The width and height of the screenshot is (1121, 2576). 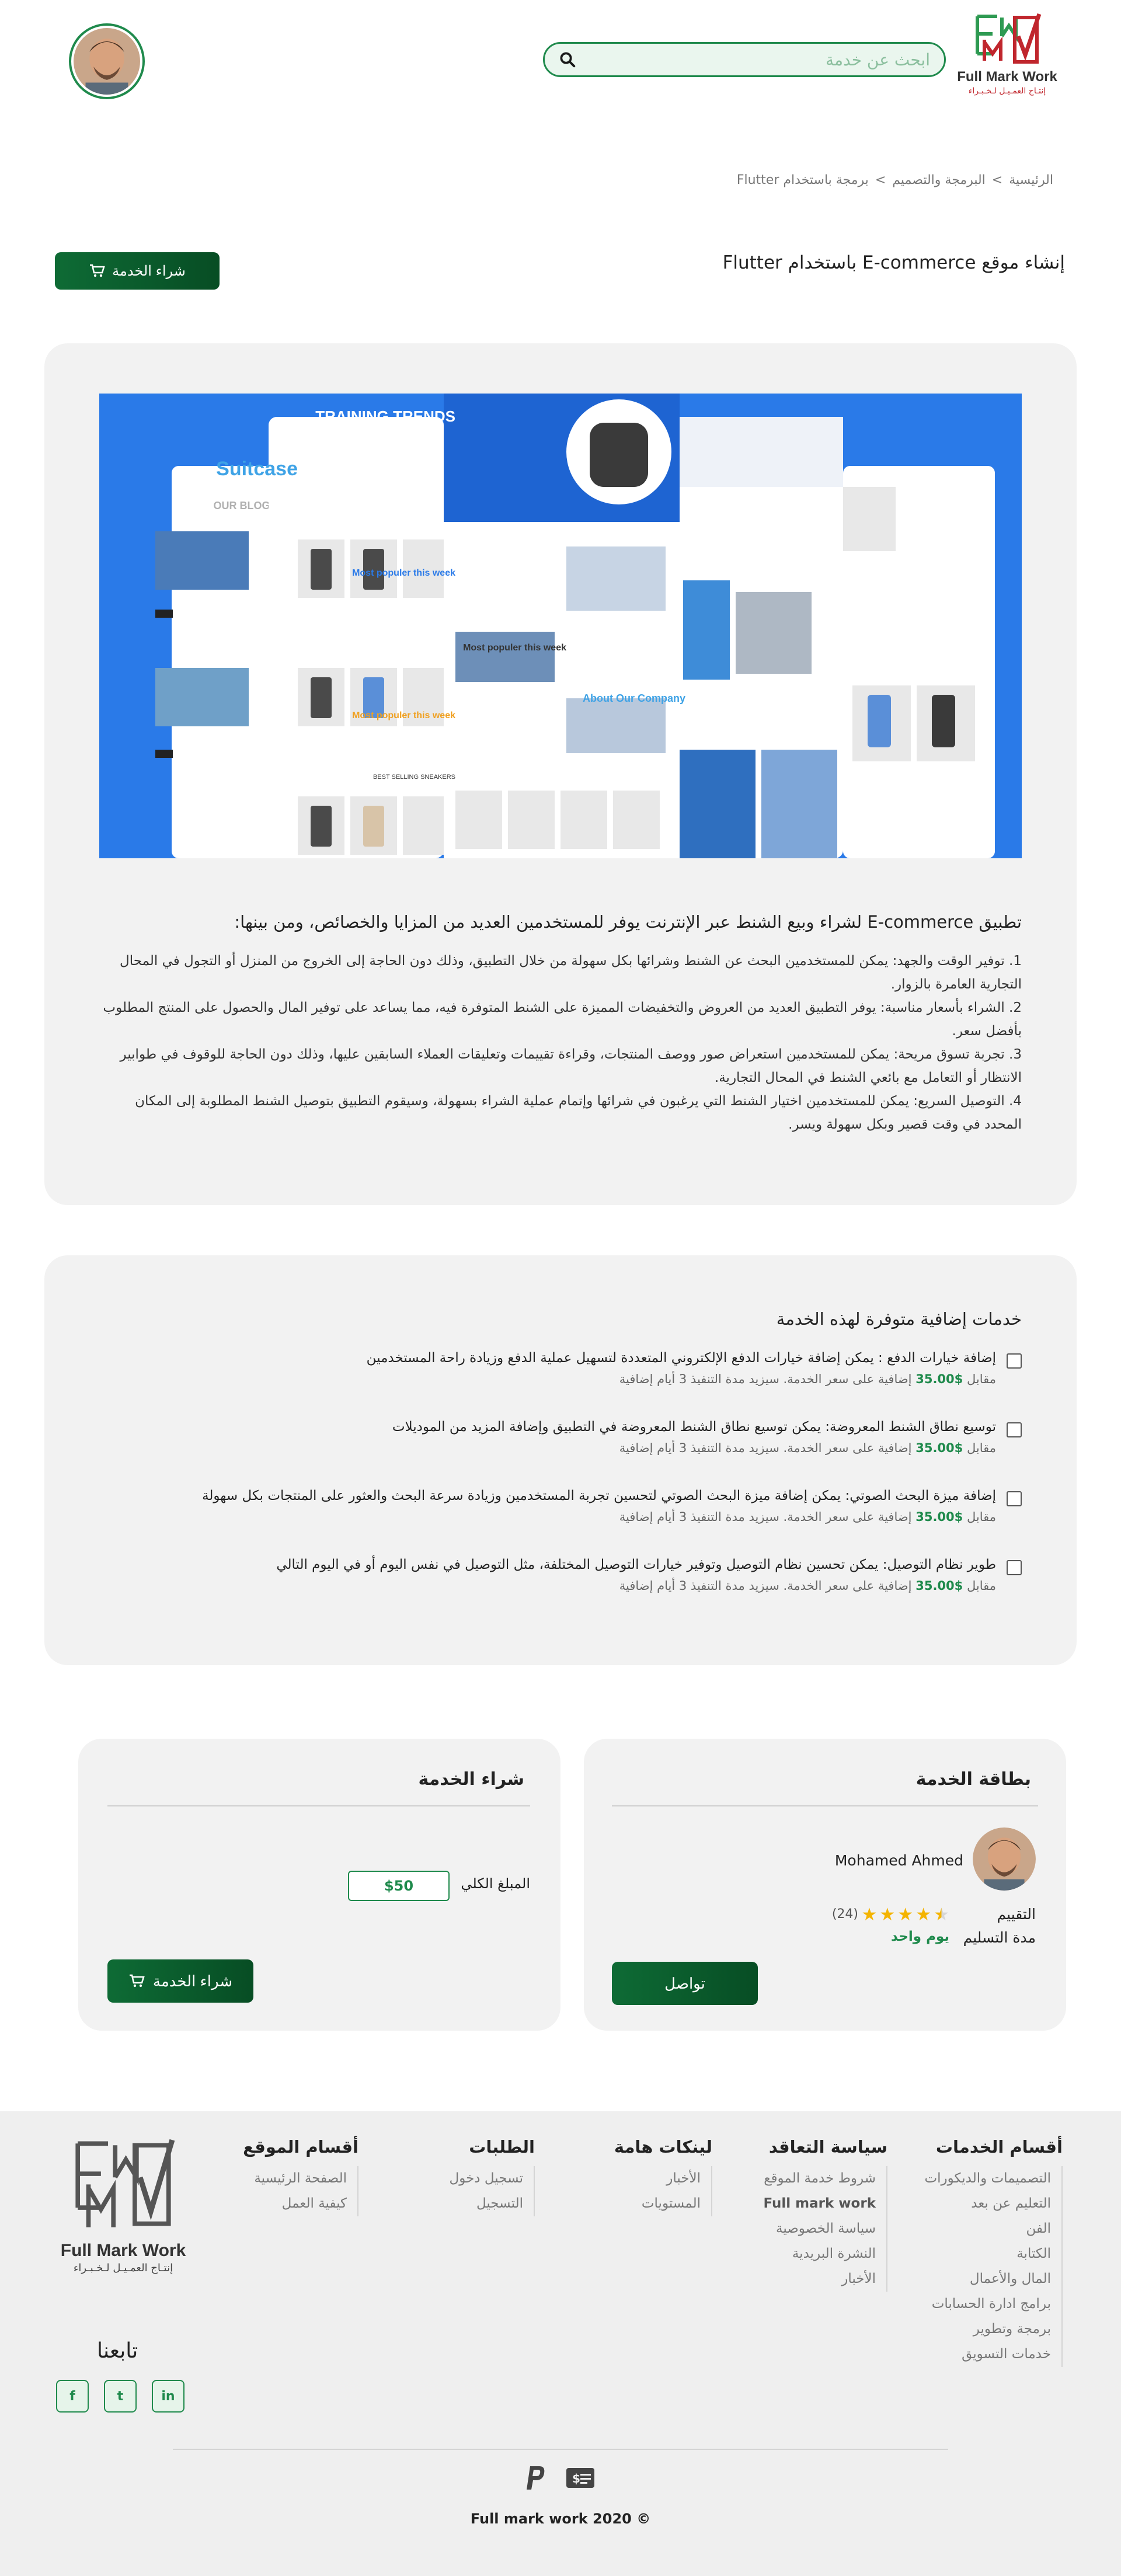 I want to click on mockup-about: About Our Company, so click(x=634, y=698).